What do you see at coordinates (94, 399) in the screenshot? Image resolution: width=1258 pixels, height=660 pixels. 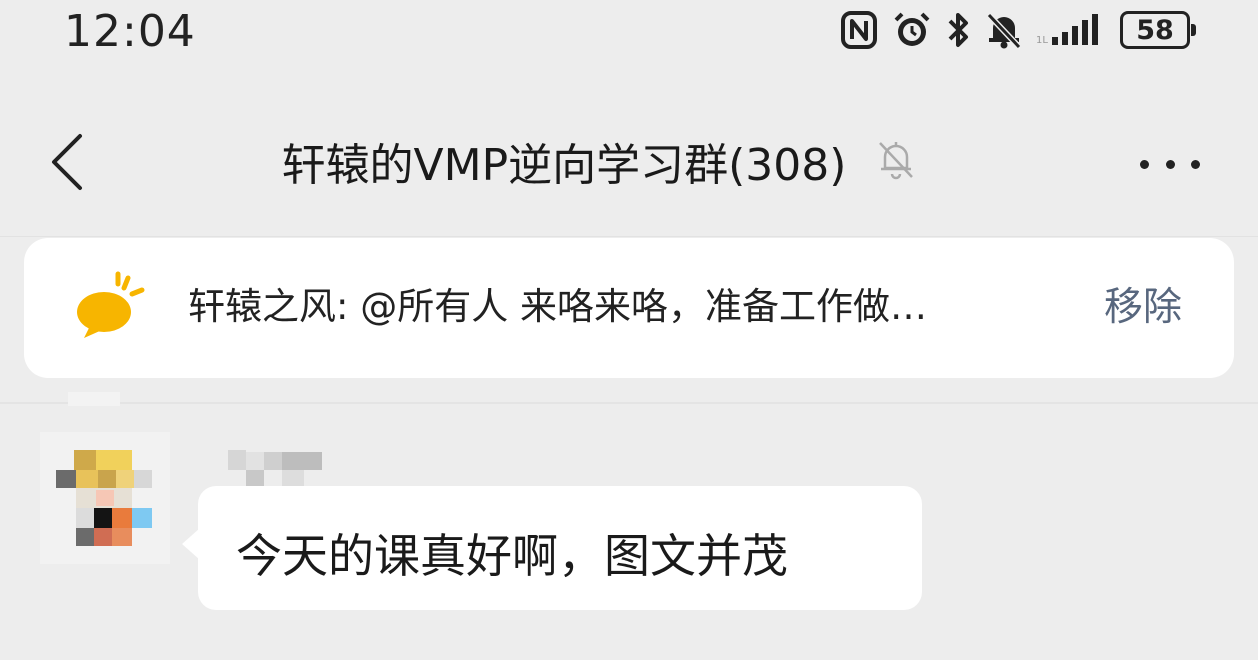 I see `pixelated-blur` at bounding box center [94, 399].